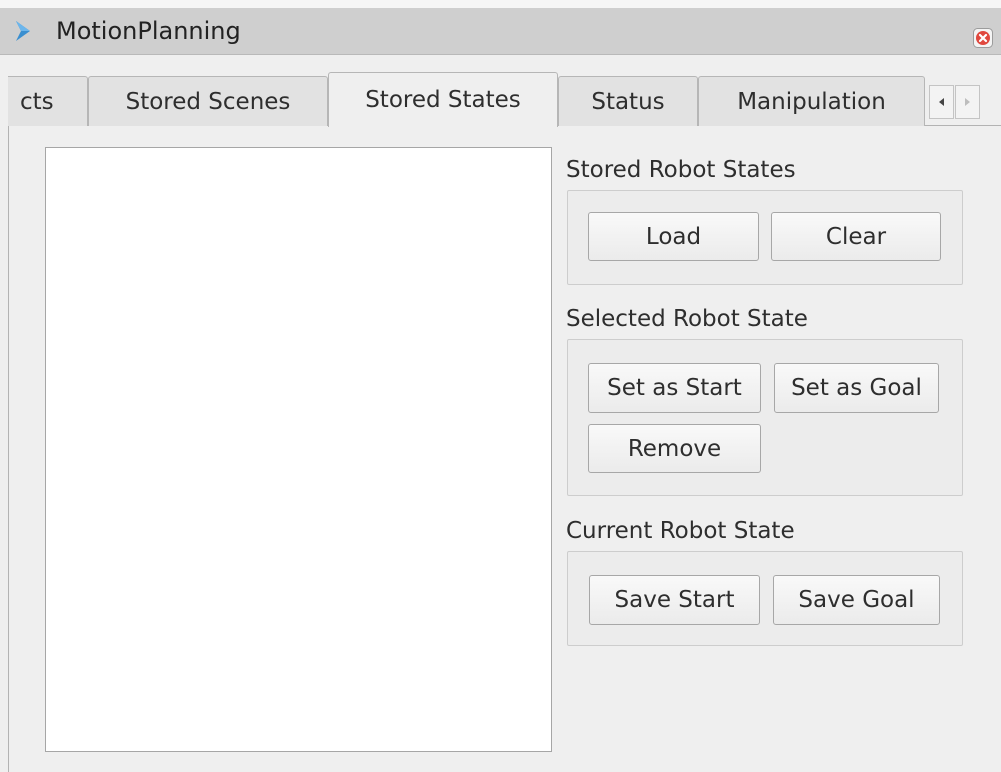 This screenshot has width=1001, height=772. I want to click on remove-button: Remove, so click(674, 448).